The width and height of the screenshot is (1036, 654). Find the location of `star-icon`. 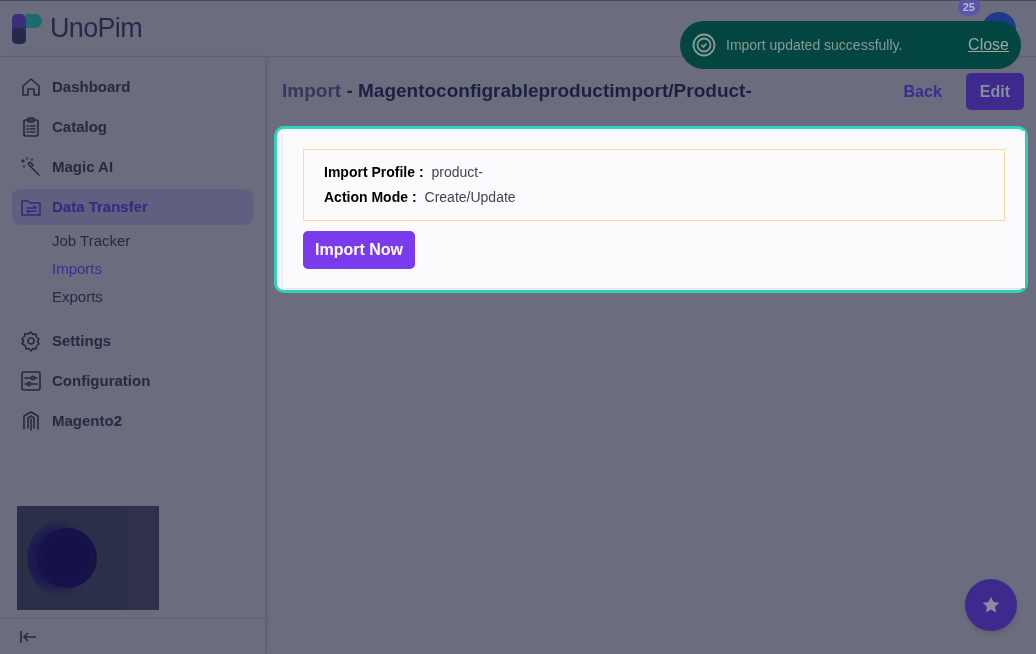

star-icon is located at coordinates (991, 605).